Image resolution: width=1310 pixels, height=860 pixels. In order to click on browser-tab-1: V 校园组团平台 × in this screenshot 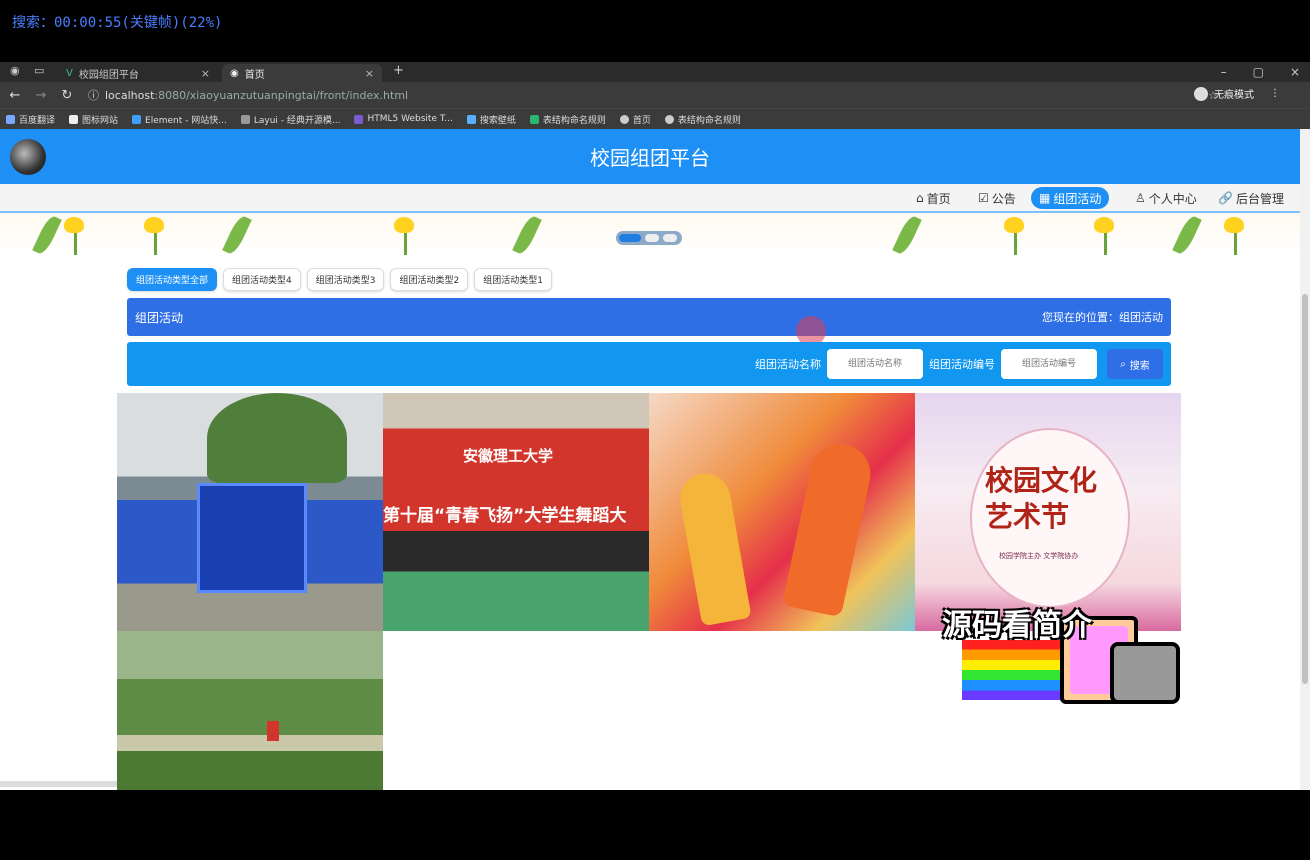, I will do `click(138, 73)`.